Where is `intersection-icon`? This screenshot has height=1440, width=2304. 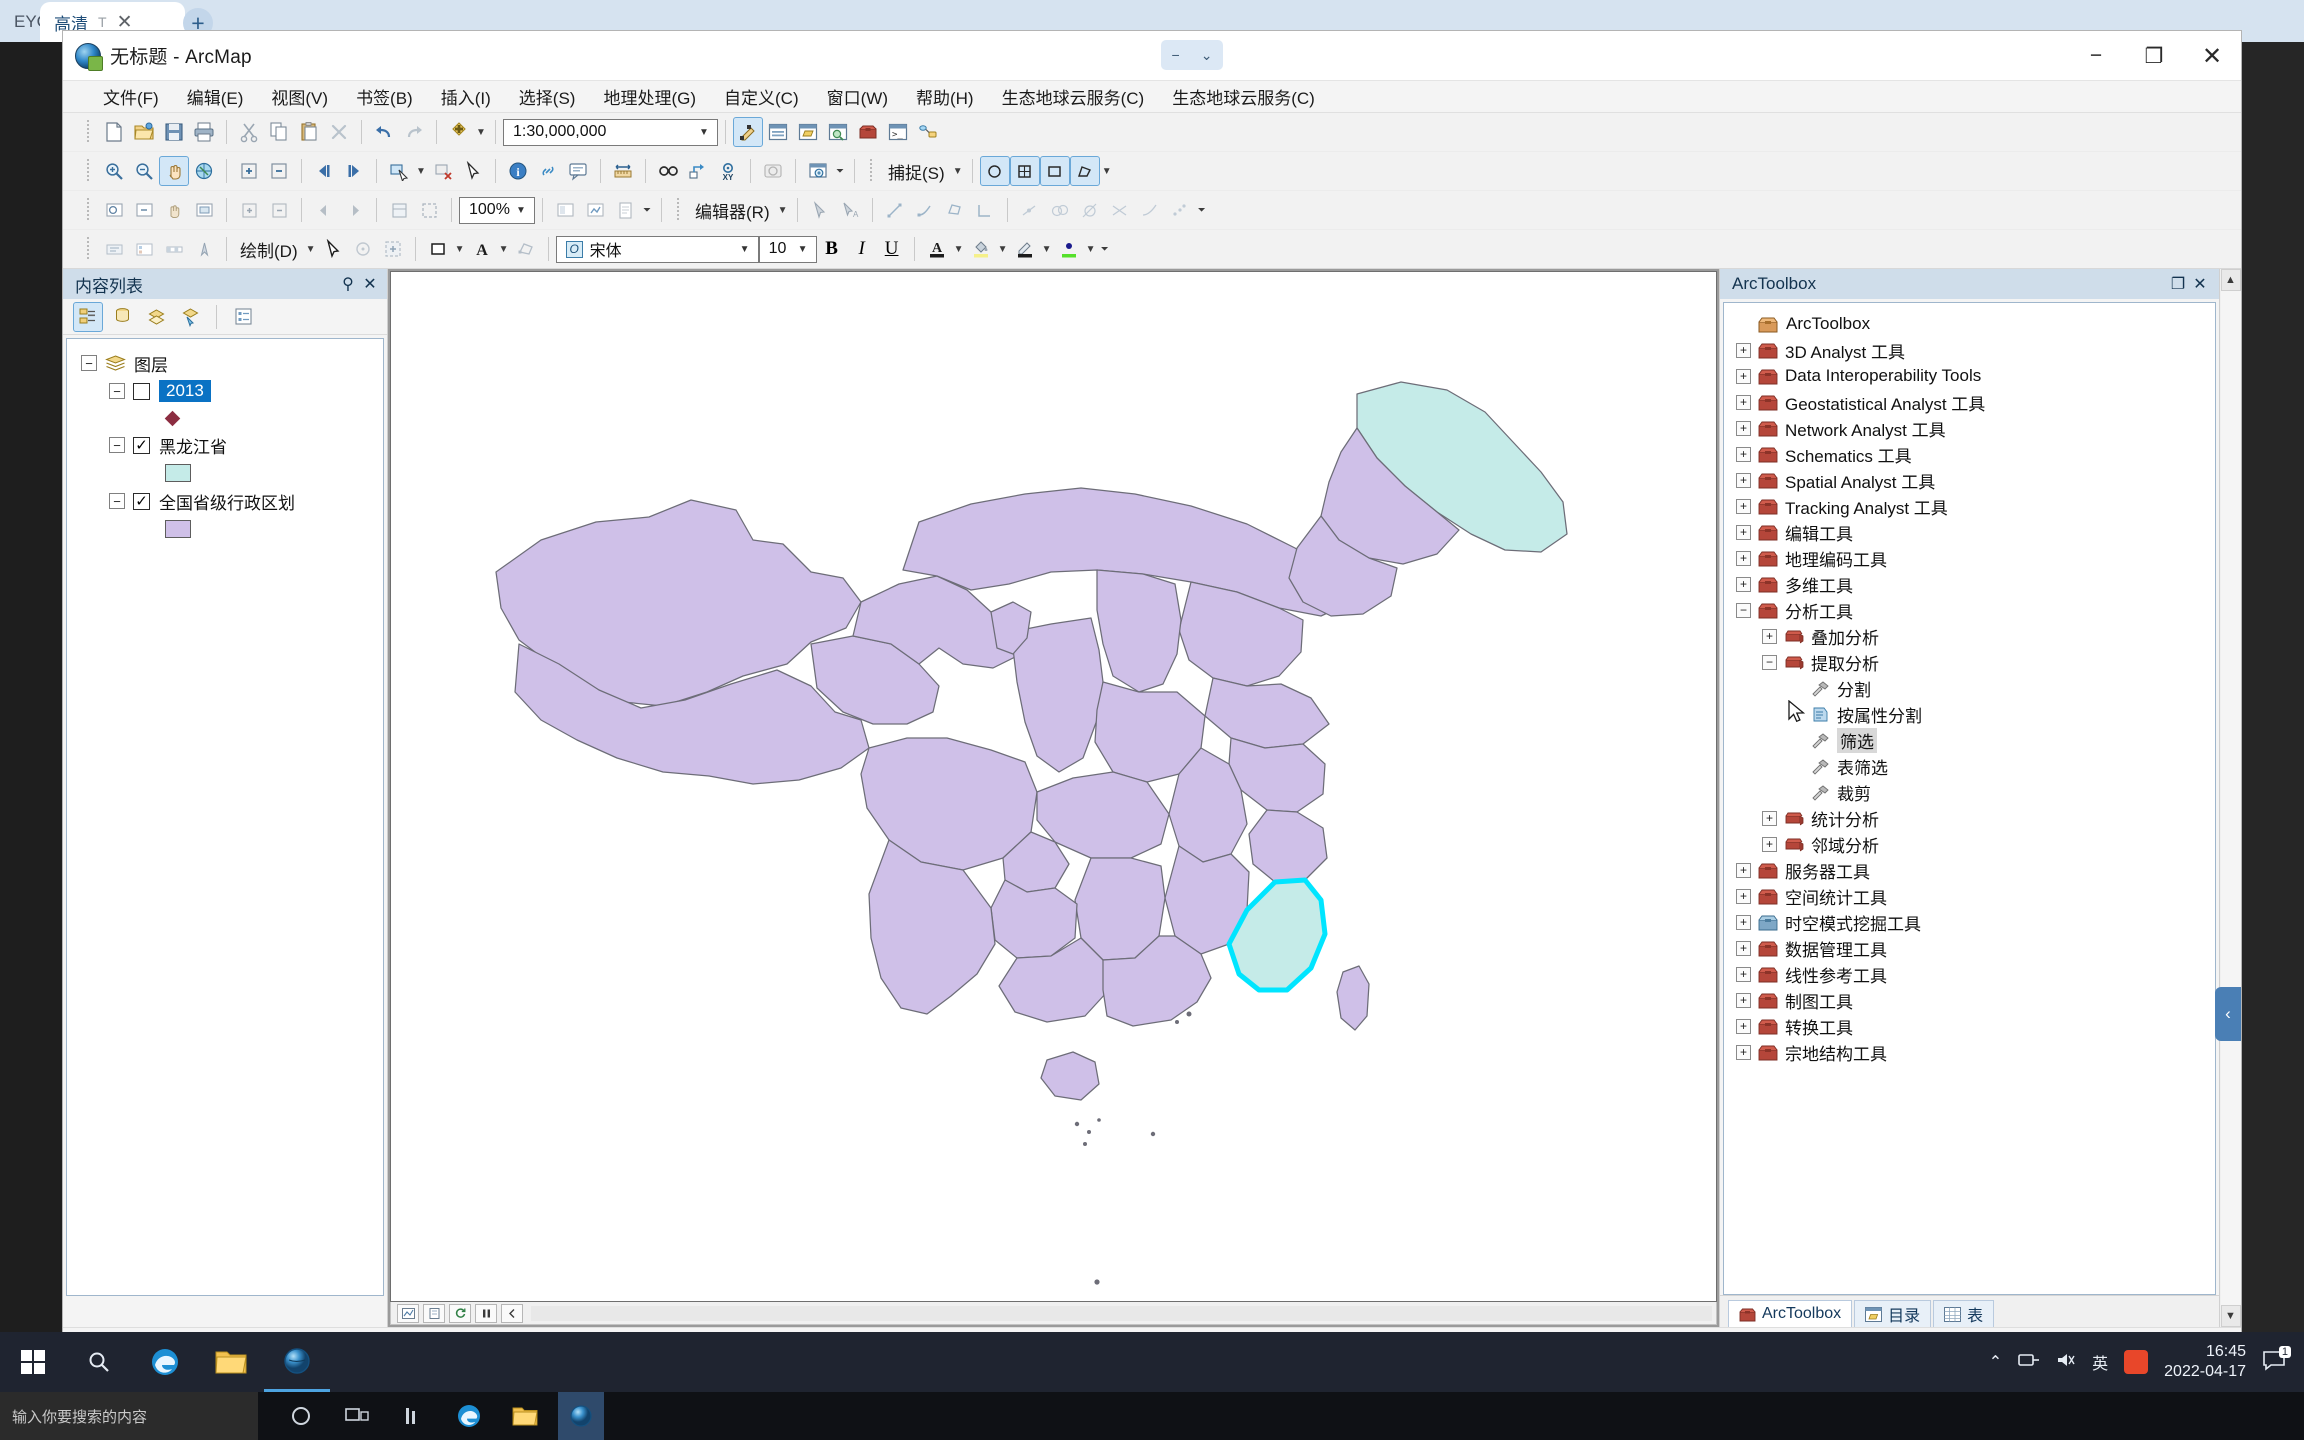
intersection-icon is located at coordinates (1120, 210).